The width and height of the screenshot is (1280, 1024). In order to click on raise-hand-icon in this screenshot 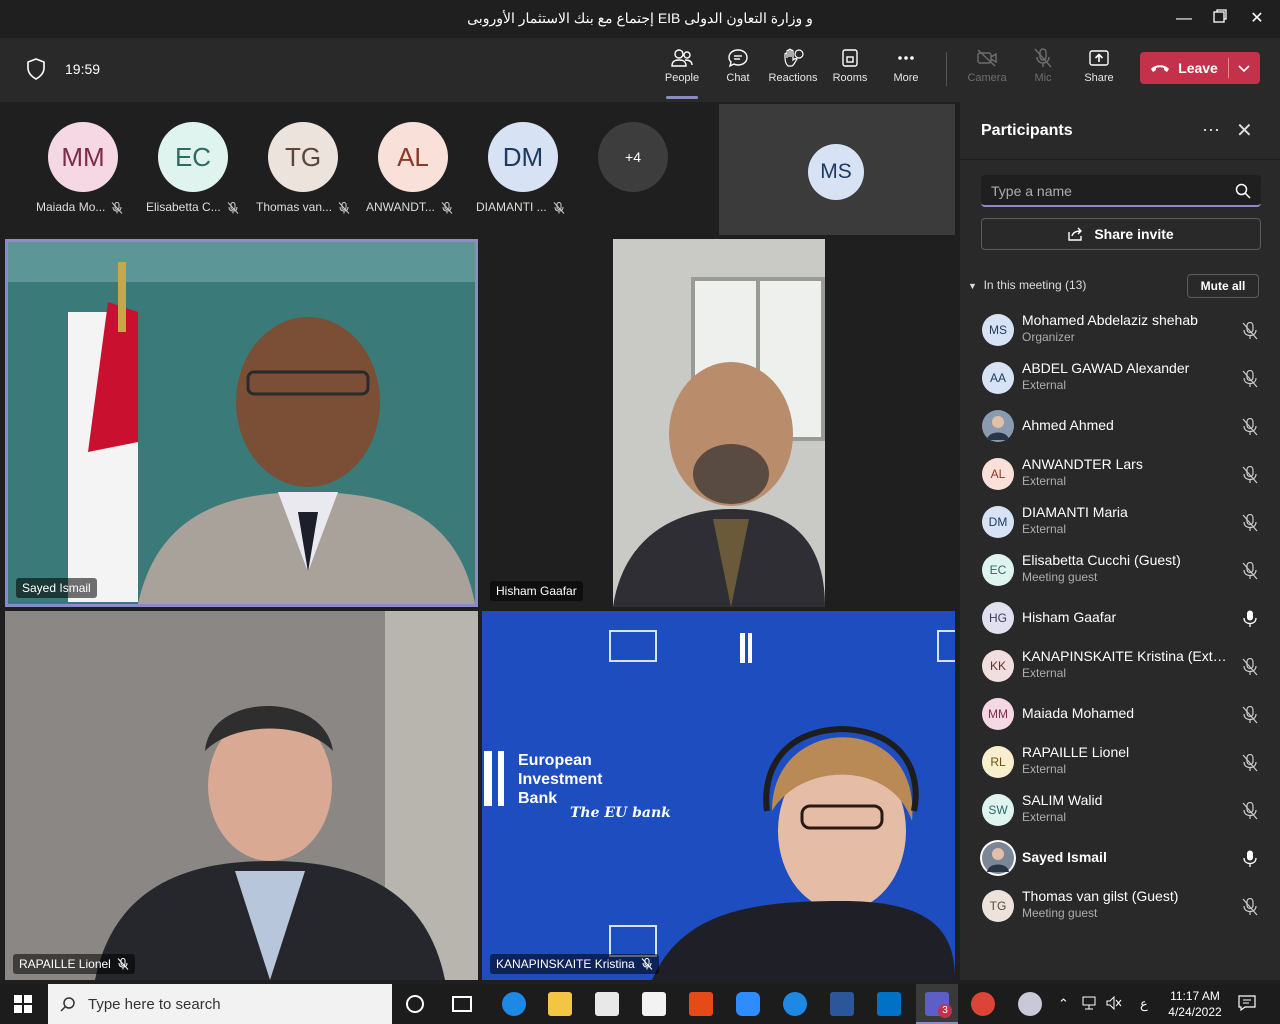, I will do `click(794, 57)`.